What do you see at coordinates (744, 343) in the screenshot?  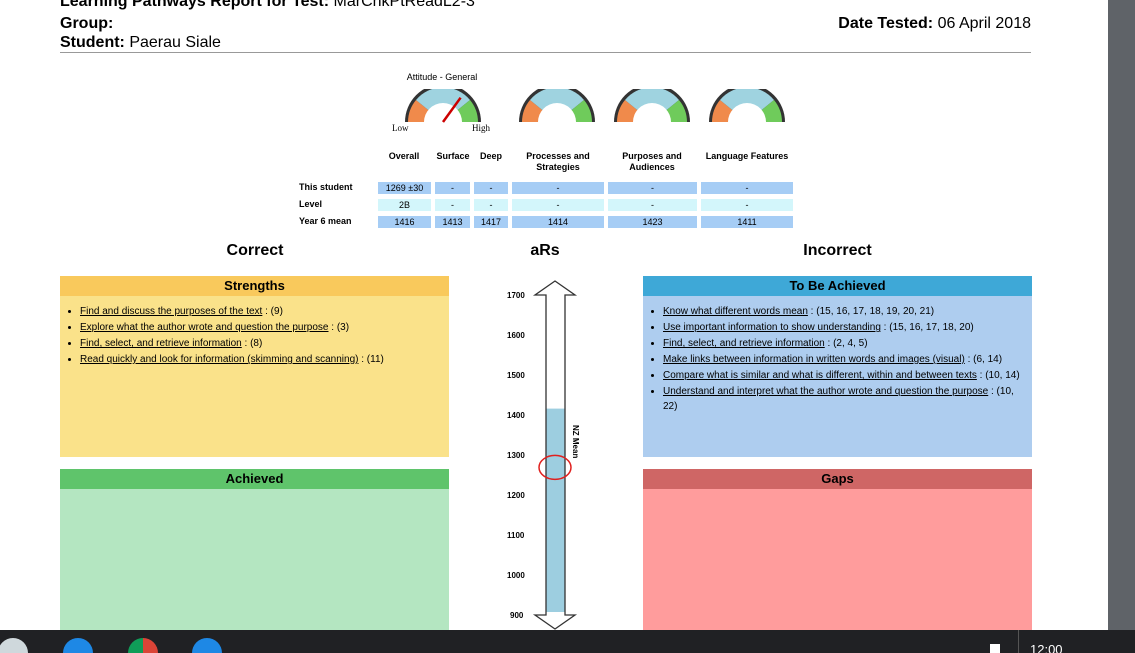 I see `tba-link: Find, select, and retrieve information` at bounding box center [744, 343].